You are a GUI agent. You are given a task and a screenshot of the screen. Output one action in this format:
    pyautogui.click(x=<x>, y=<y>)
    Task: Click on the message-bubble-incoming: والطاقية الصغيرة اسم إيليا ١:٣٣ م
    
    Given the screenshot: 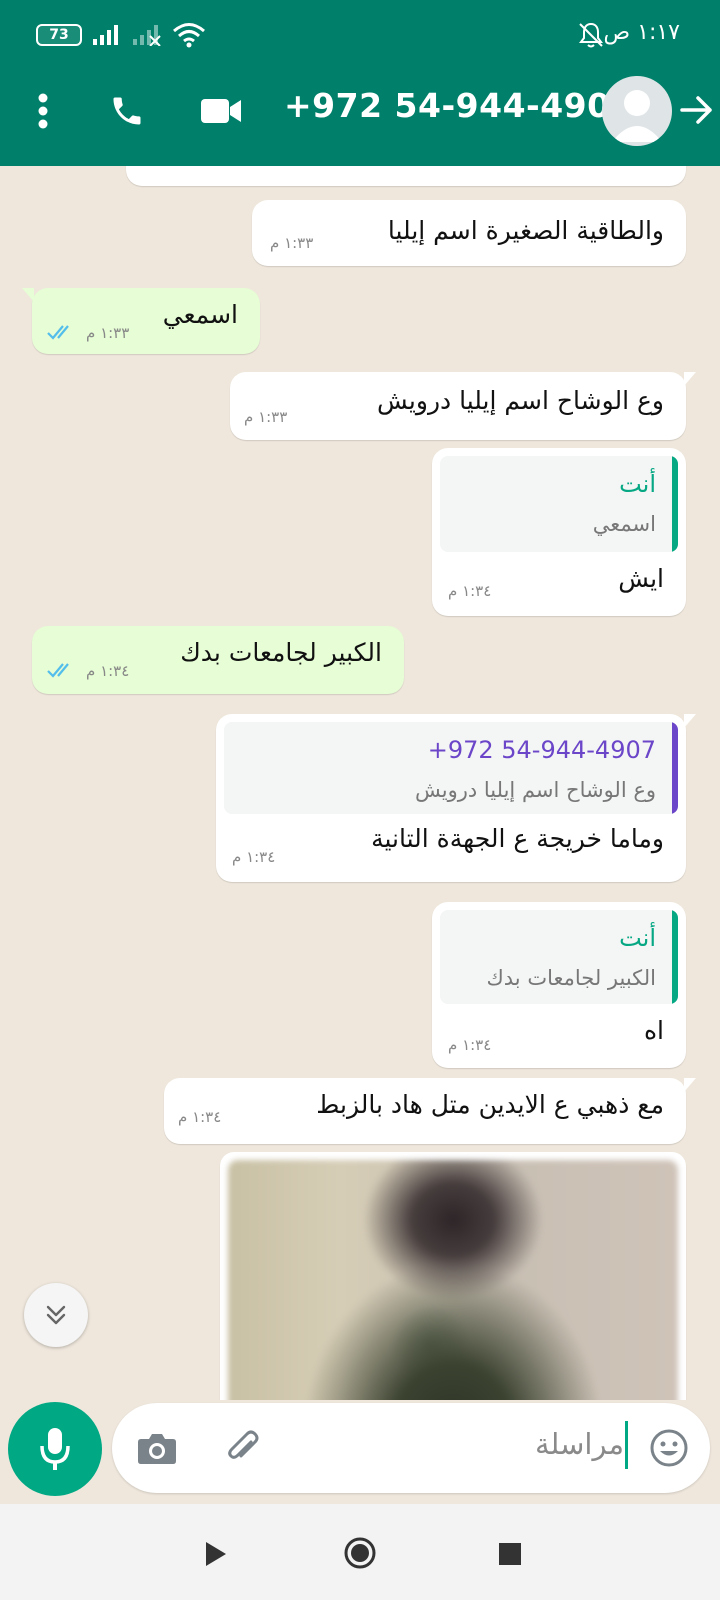 What is the action you would take?
    pyautogui.click(x=469, y=233)
    